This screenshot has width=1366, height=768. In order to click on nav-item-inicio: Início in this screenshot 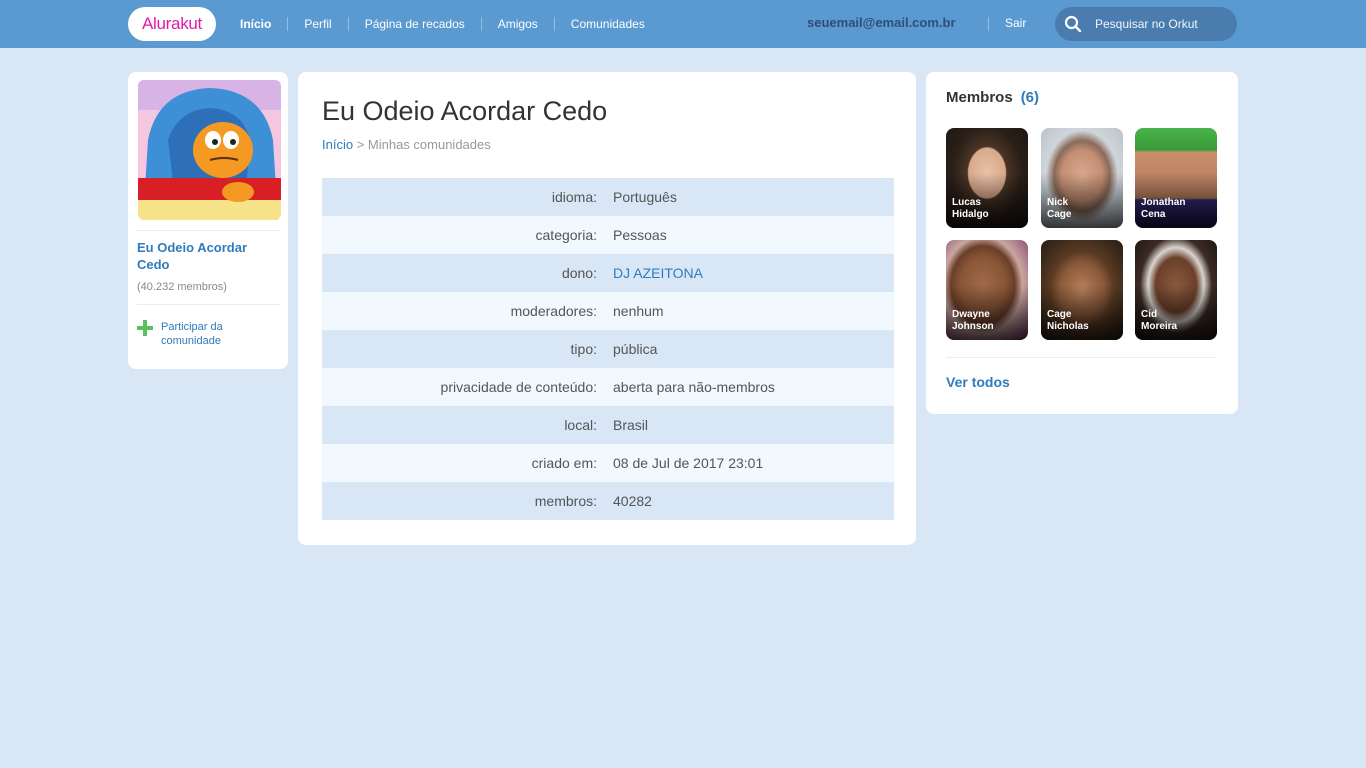, I will do `click(255, 24)`.